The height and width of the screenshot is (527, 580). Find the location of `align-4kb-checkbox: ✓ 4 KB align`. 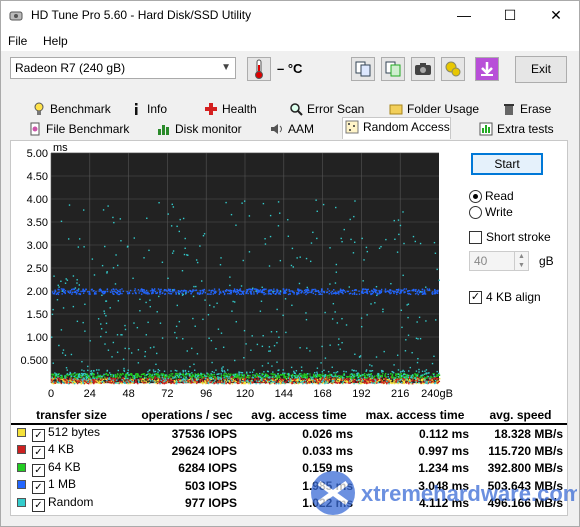

align-4kb-checkbox: ✓ 4 KB align is located at coordinates (519, 298).